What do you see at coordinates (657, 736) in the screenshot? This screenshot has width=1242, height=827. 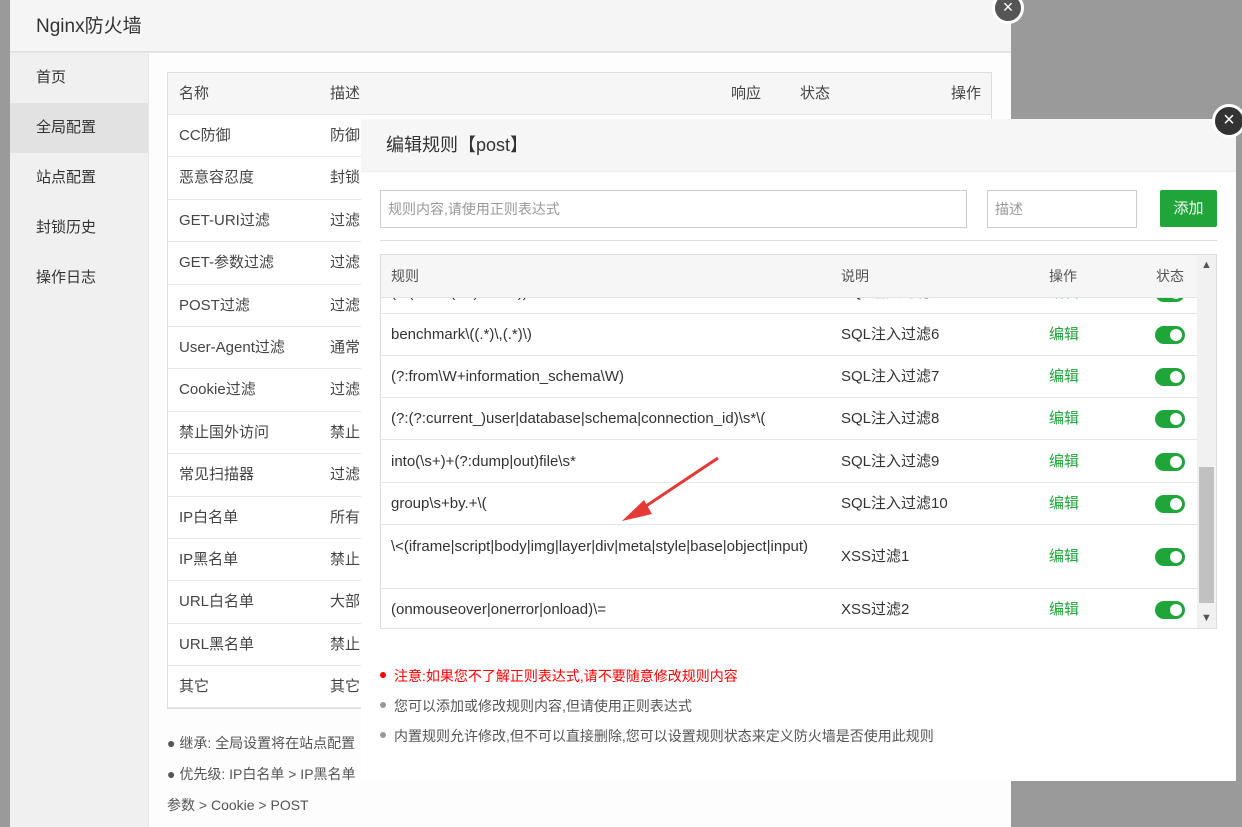 I see `tip-builtin: 内置规则允许修改,但不可以直接删除,您可以设置规则状态来定义防火墙是否使用此规则` at bounding box center [657, 736].